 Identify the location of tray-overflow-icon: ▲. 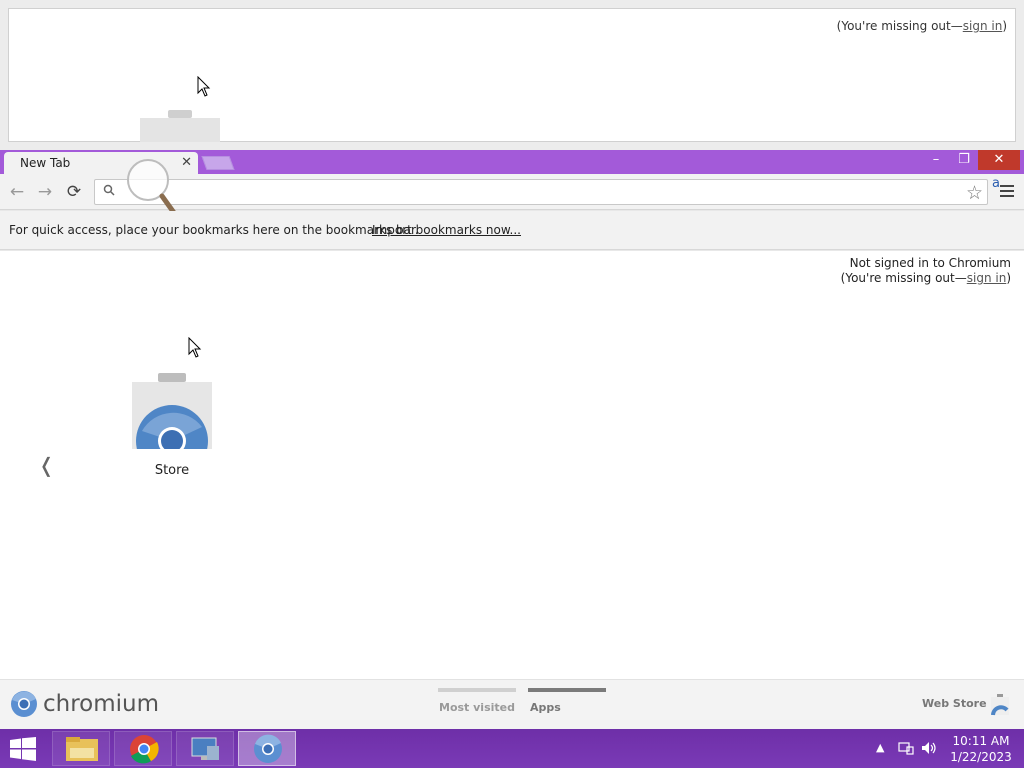
(880, 747).